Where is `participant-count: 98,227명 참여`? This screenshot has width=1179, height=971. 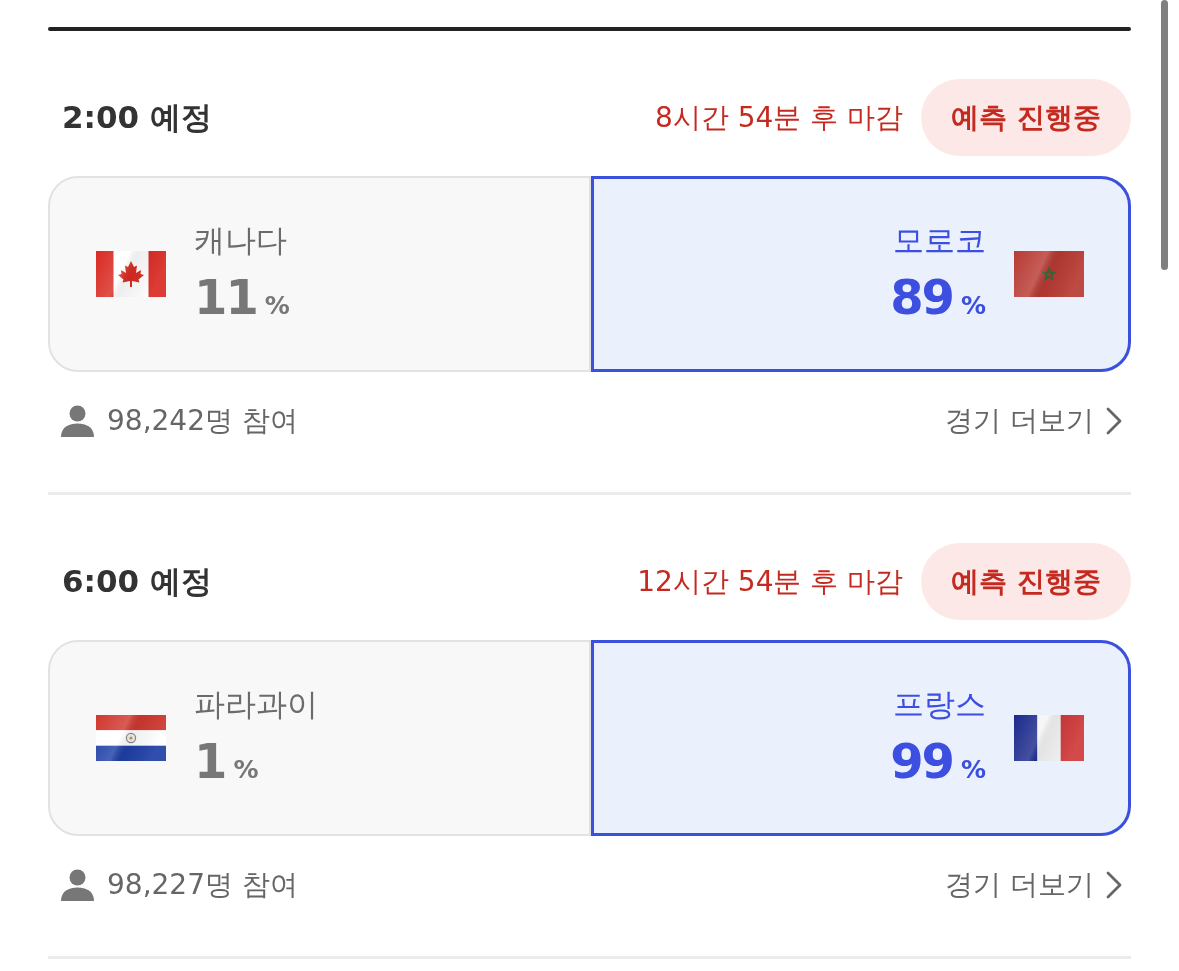 participant-count: 98,227명 참여 is located at coordinates (202, 885).